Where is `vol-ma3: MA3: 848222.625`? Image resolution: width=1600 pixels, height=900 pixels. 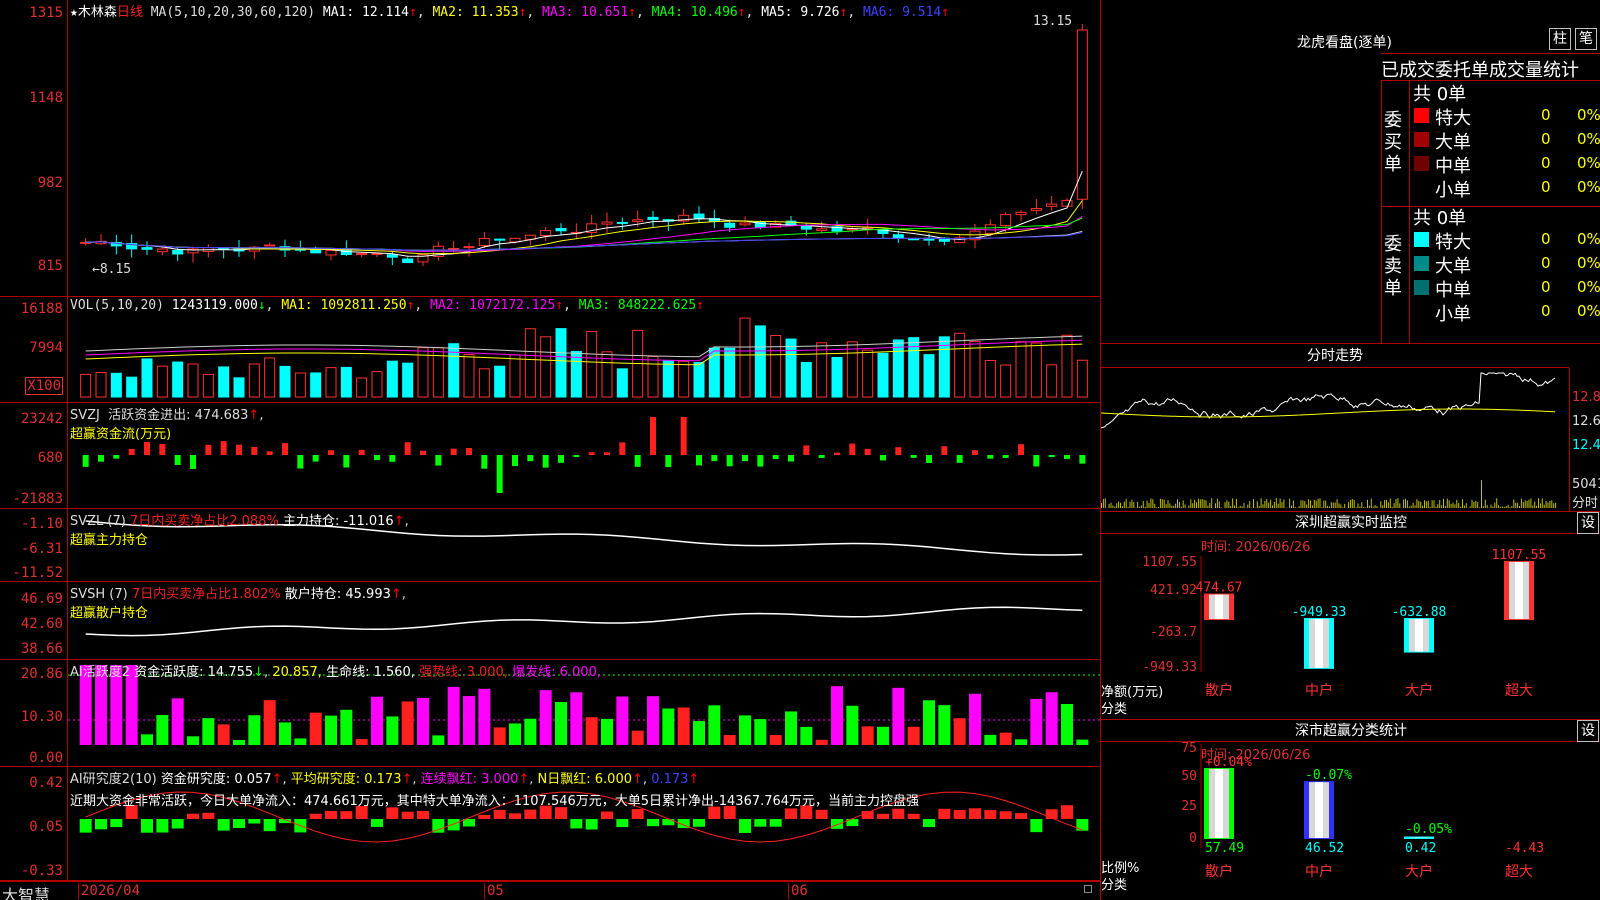 vol-ma3: MA3: 848222.625 is located at coordinates (637, 305).